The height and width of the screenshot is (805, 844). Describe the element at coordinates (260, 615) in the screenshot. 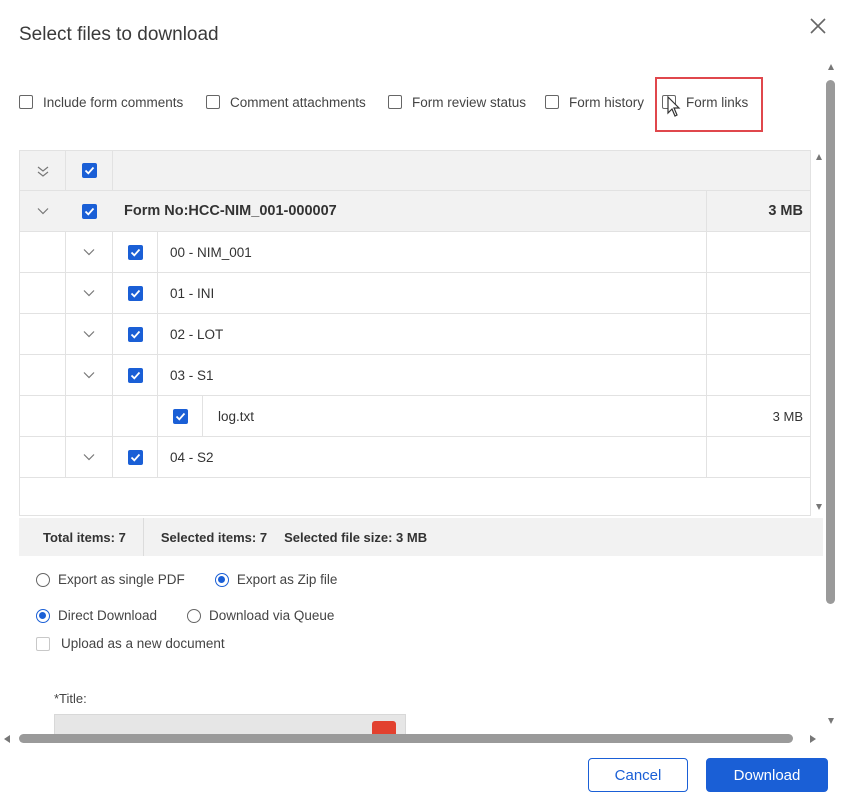

I see `download-via-queue-radio: Download via Queue` at that location.